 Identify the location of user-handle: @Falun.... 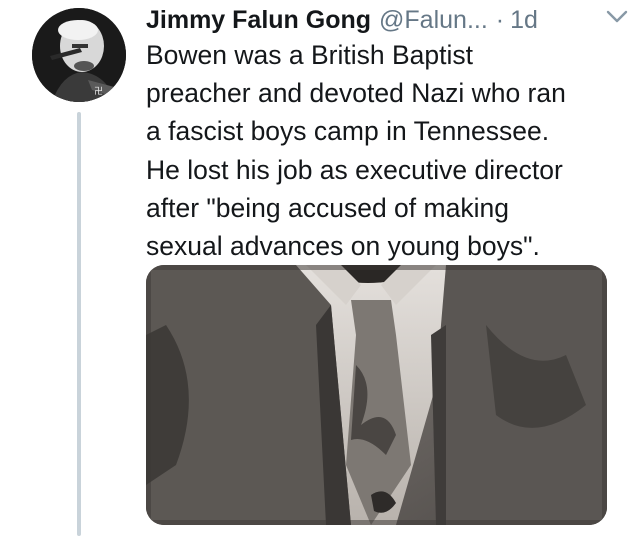
(433, 20).